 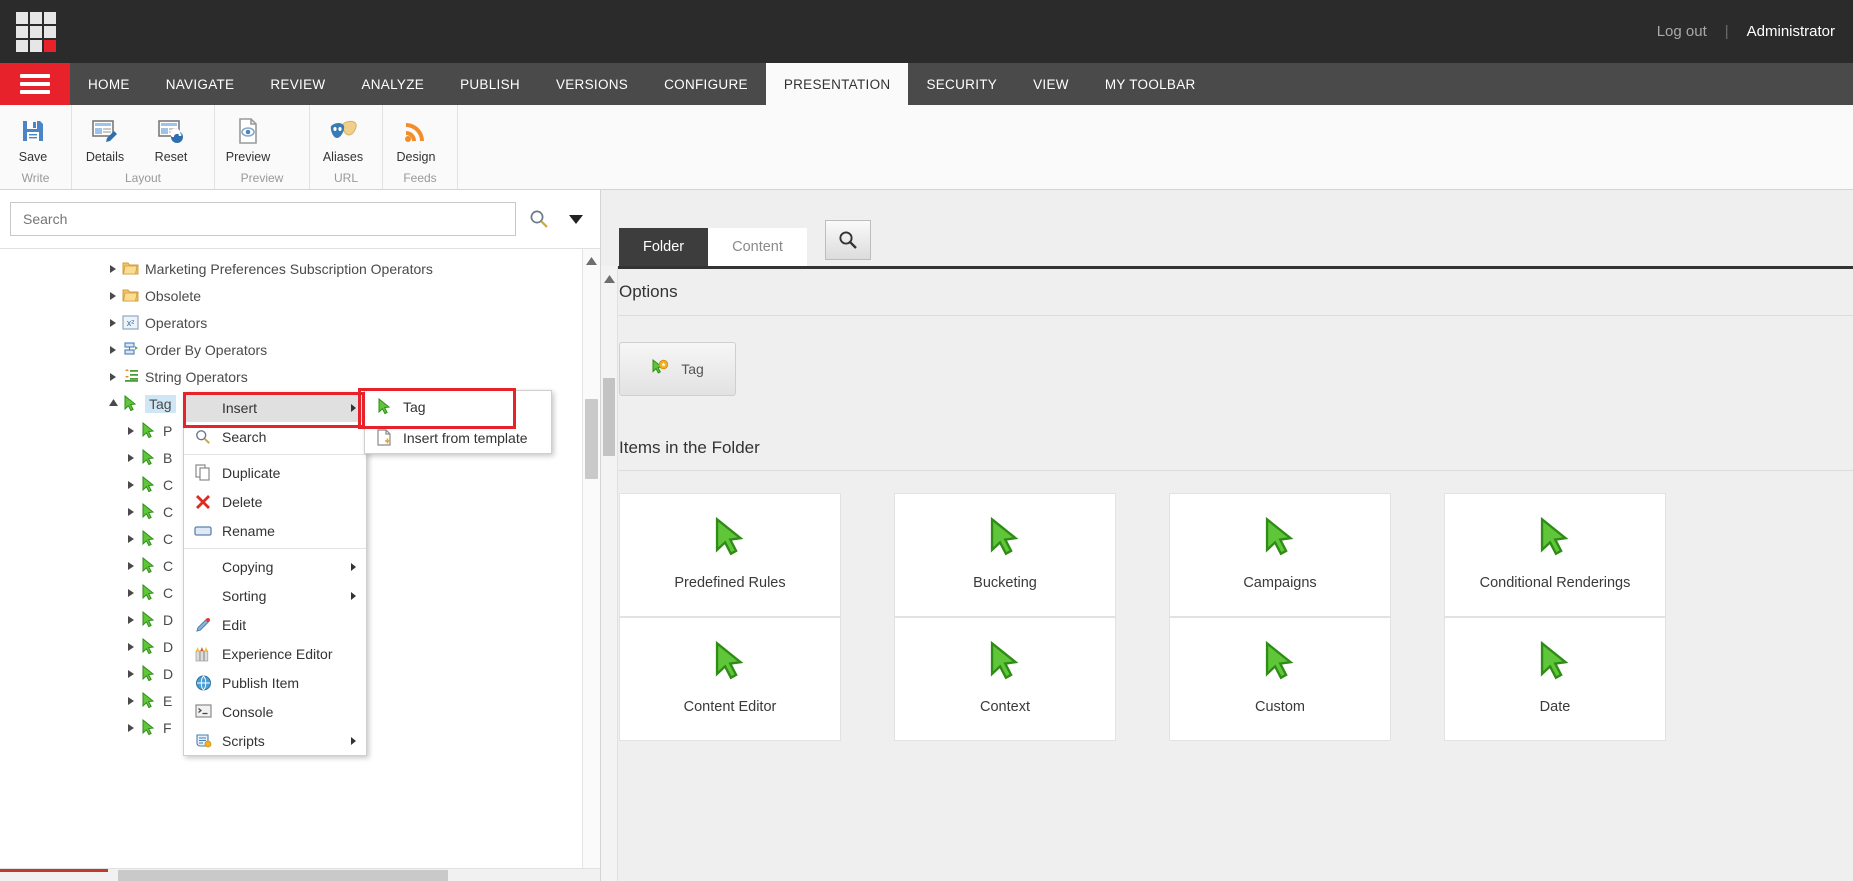 I want to click on content-scroll-thumb, so click(x=609, y=417).